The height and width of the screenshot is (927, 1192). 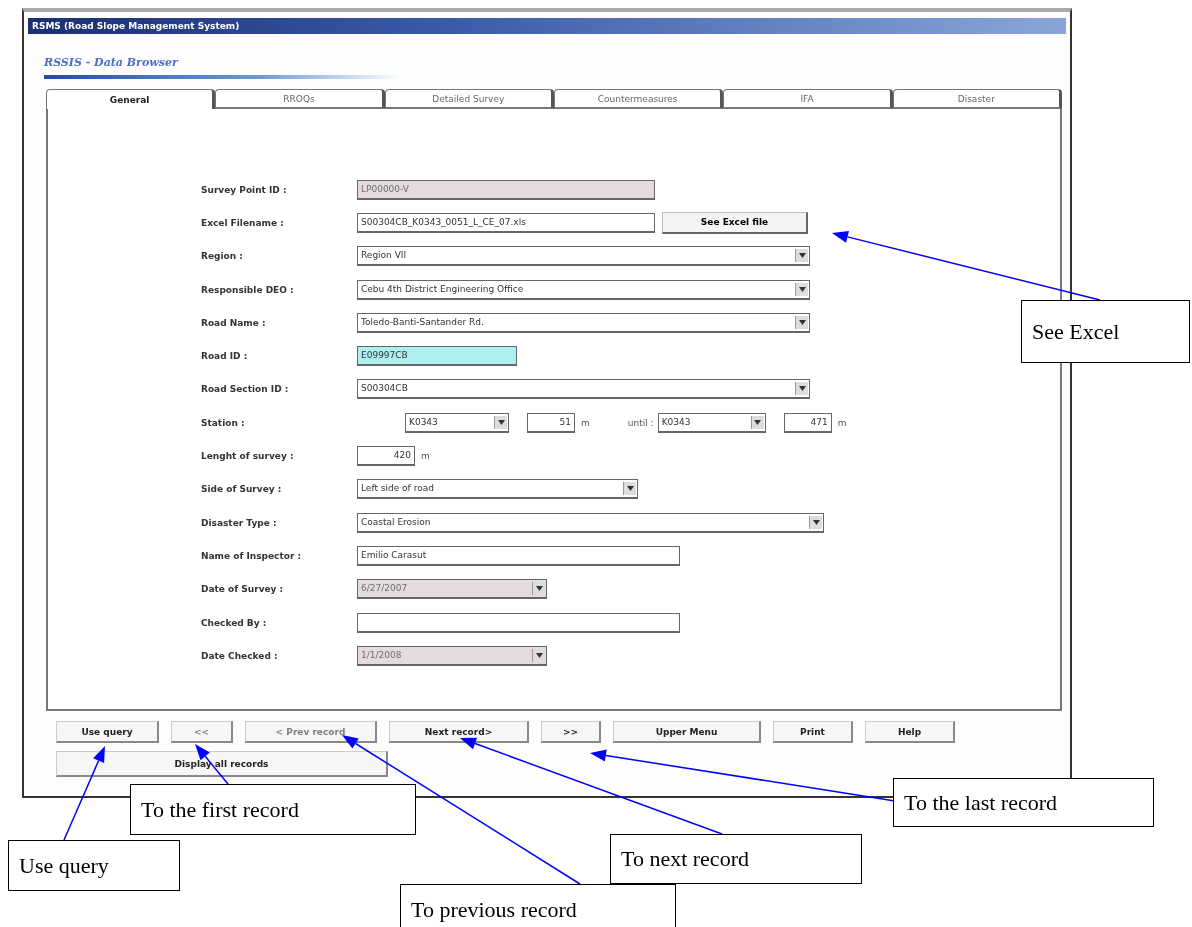 What do you see at coordinates (234, 622) in the screenshot?
I see `field-label: Checked By :` at bounding box center [234, 622].